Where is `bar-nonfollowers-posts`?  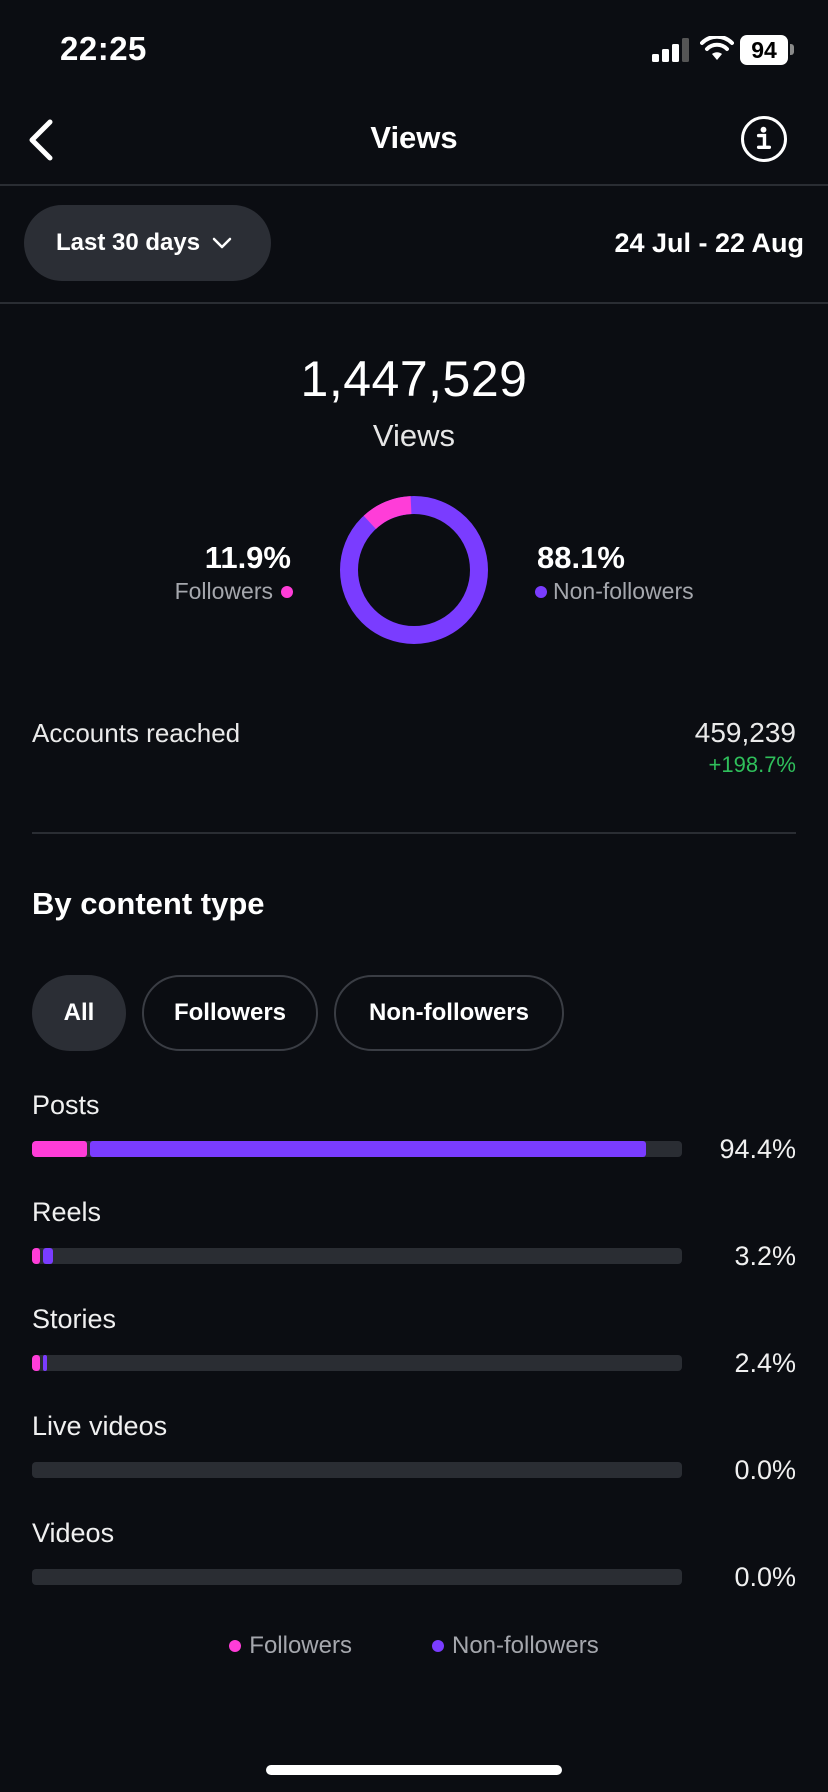
bar-nonfollowers-posts is located at coordinates (368, 1149).